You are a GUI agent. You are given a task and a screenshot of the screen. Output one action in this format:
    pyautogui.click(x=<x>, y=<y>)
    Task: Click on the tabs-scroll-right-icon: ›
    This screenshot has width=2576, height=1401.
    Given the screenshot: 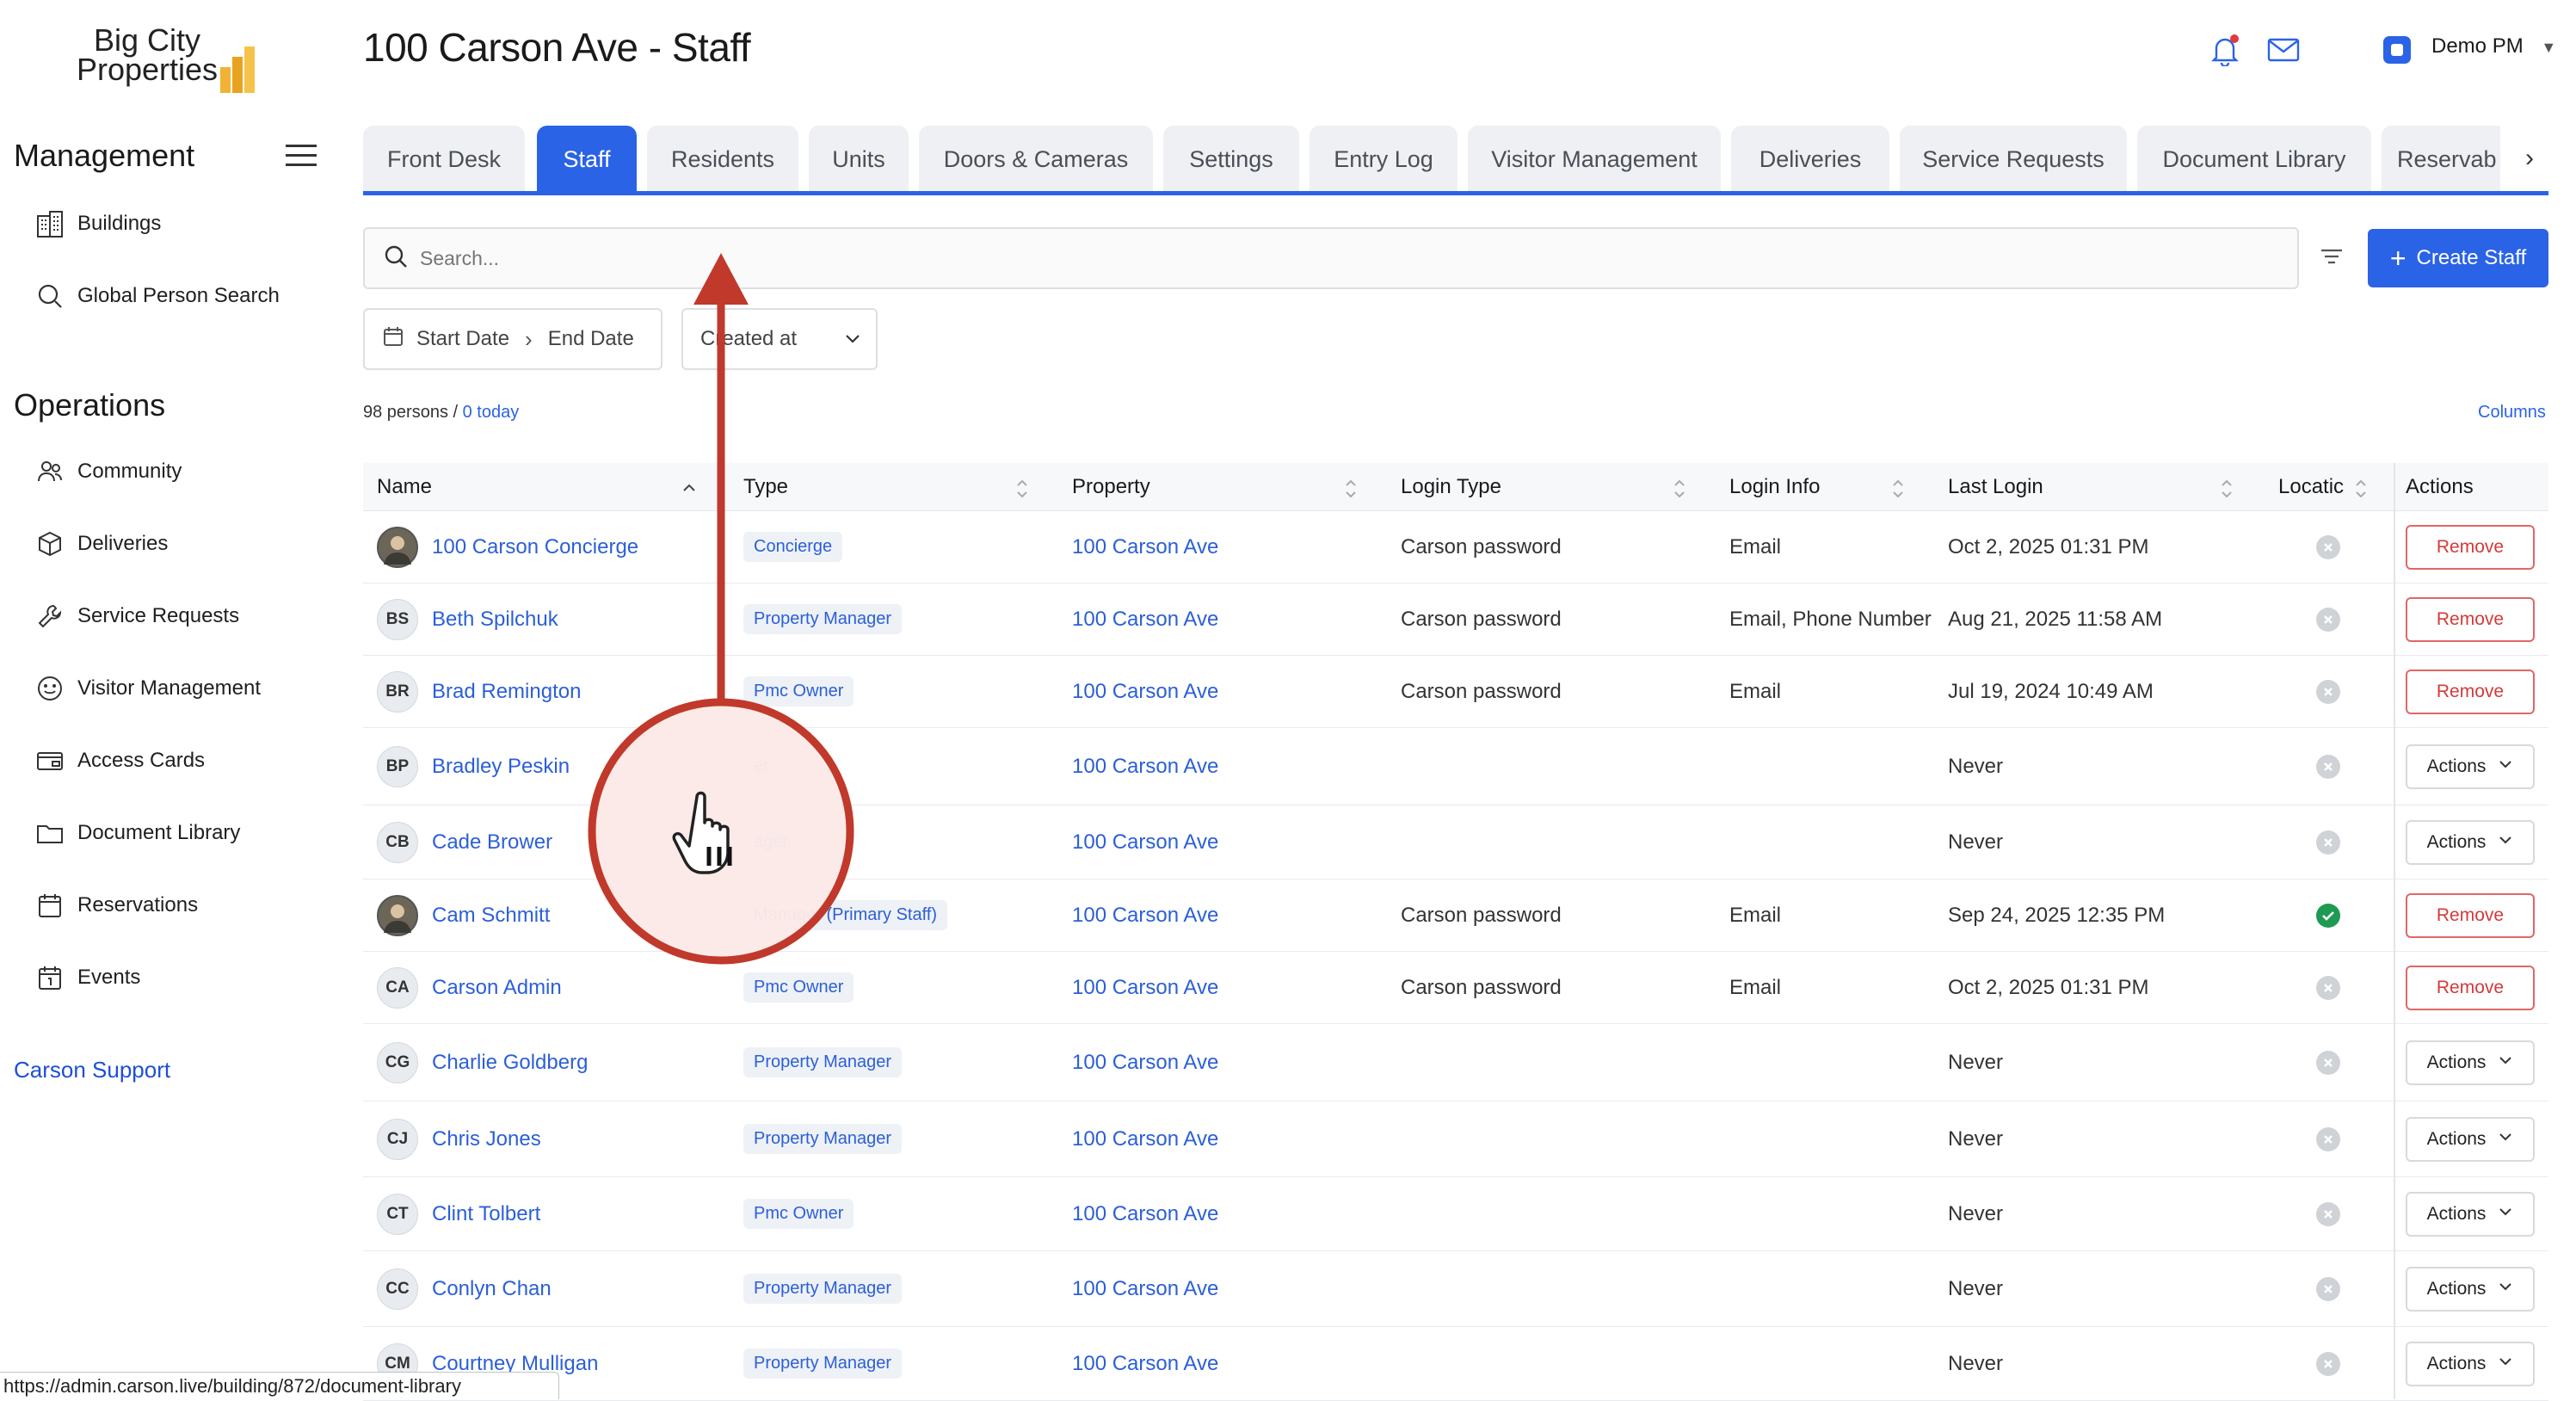 What is the action you would take?
    pyautogui.click(x=2530, y=158)
    